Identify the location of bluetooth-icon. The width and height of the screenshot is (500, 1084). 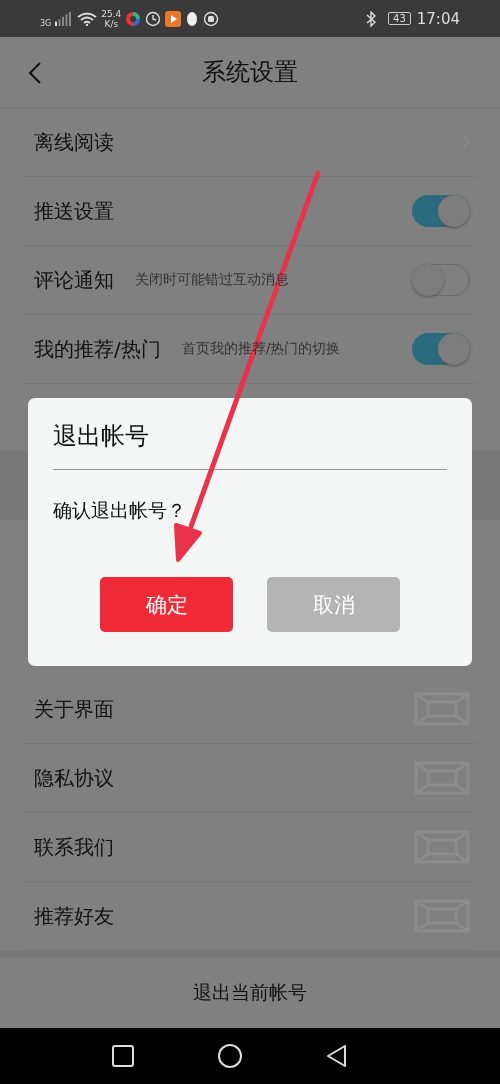
(371, 18).